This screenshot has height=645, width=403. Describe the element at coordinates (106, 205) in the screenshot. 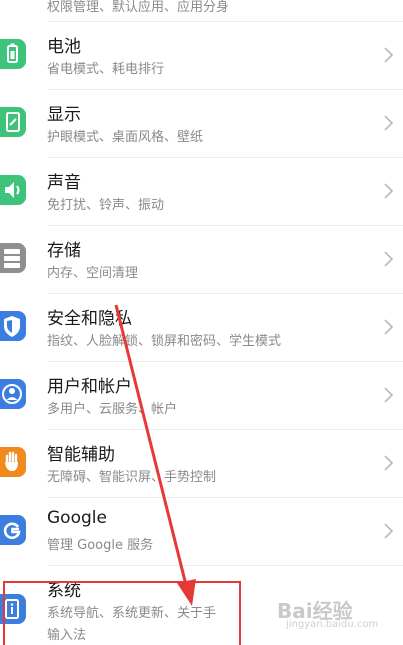

I see `settings-item-subtitle: 免打扰、铃声、振动` at that location.